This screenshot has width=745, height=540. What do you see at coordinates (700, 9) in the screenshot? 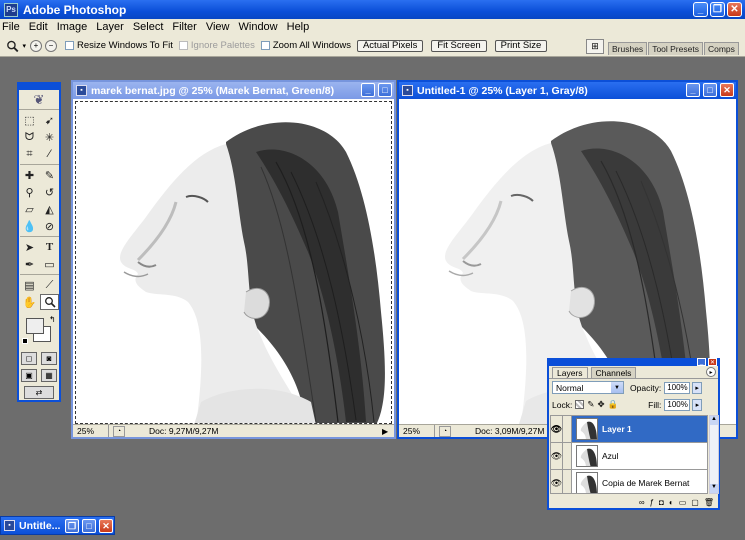
I see `minimize-button: _` at bounding box center [700, 9].